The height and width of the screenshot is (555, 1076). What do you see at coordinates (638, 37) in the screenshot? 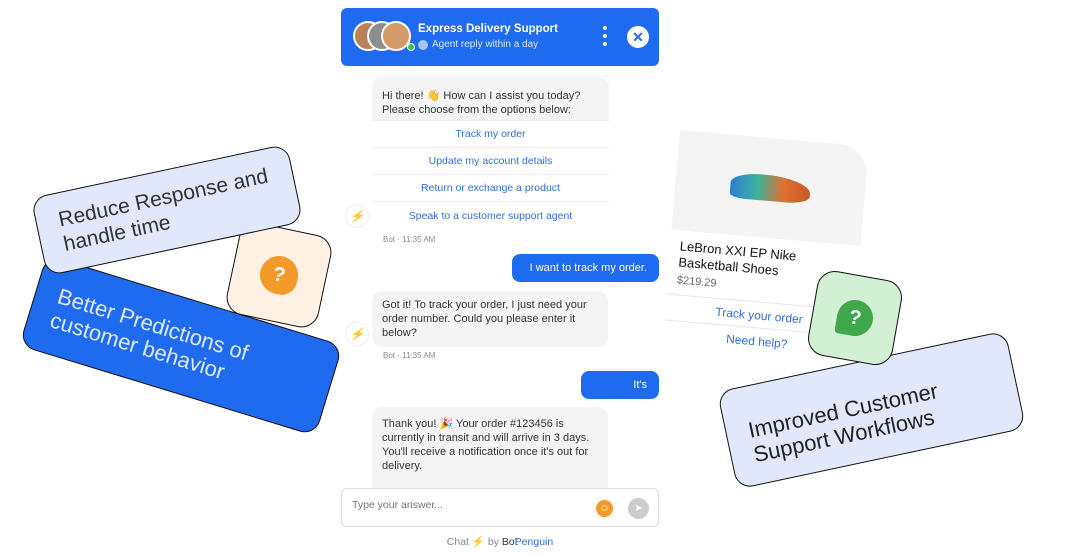
I see `close-button: ✕` at bounding box center [638, 37].